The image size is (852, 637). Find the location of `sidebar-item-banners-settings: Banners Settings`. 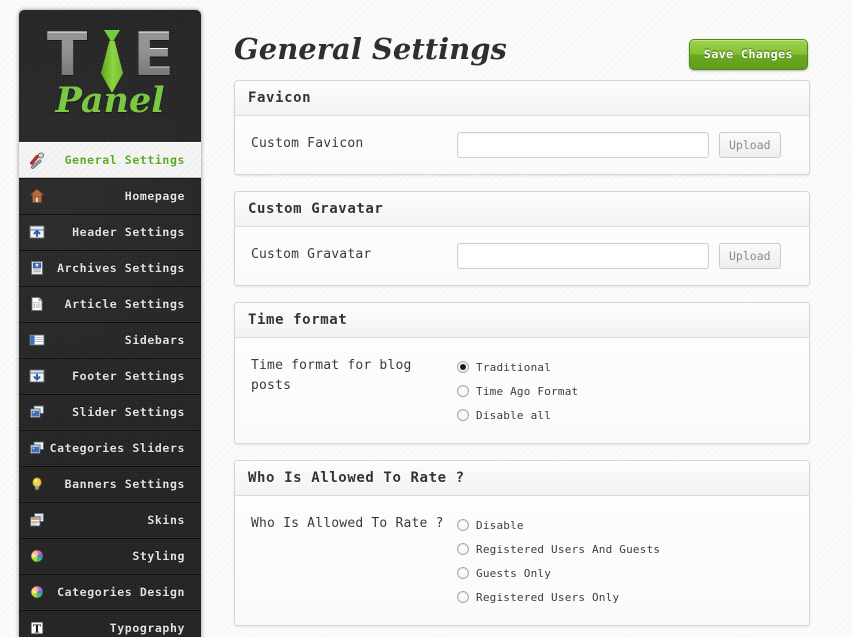

sidebar-item-banners-settings: Banners Settings is located at coordinates (110, 484).